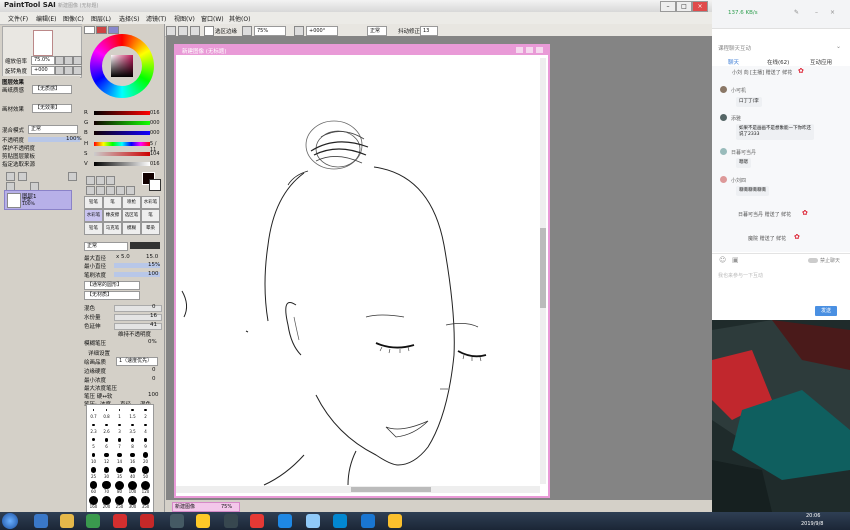 The width and height of the screenshot is (850, 530). What do you see at coordinates (821, 62) in the screenshot?
I see `tab-apps: 互动应用` at bounding box center [821, 62].